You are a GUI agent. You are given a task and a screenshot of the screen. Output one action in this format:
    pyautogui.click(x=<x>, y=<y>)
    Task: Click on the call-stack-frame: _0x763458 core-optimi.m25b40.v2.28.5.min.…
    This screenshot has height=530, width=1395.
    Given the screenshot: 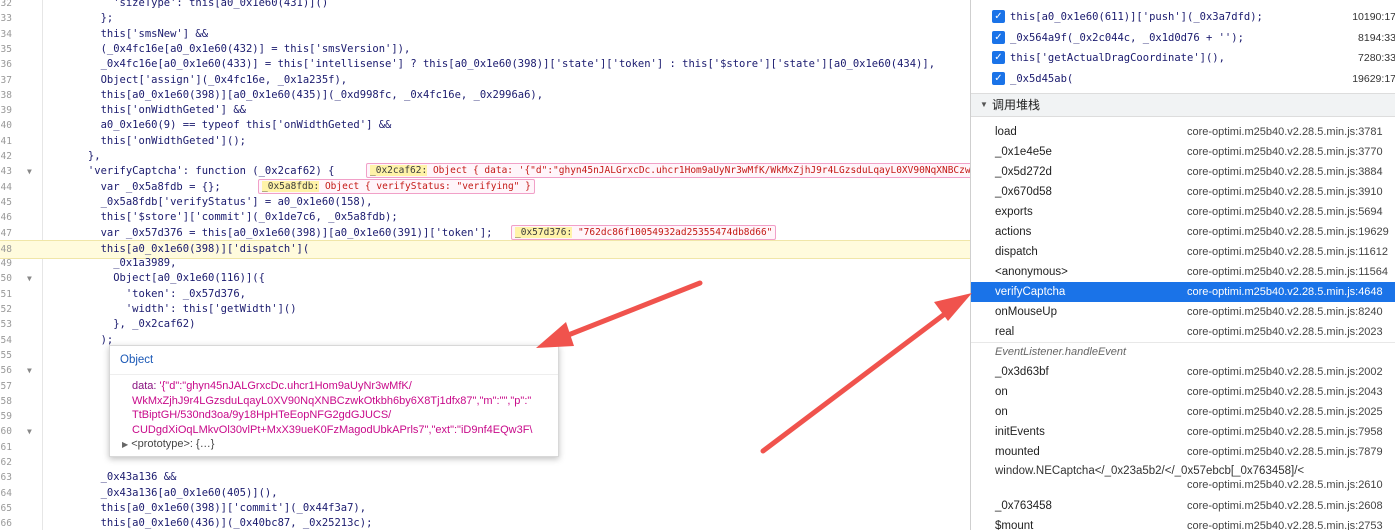 What is the action you would take?
    pyautogui.click(x=1183, y=506)
    